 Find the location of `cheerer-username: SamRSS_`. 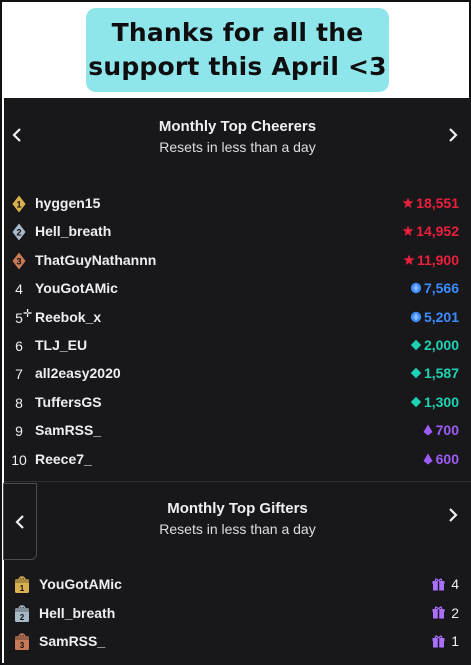

cheerer-username: SamRSS_ is located at coordinates (68, 430).